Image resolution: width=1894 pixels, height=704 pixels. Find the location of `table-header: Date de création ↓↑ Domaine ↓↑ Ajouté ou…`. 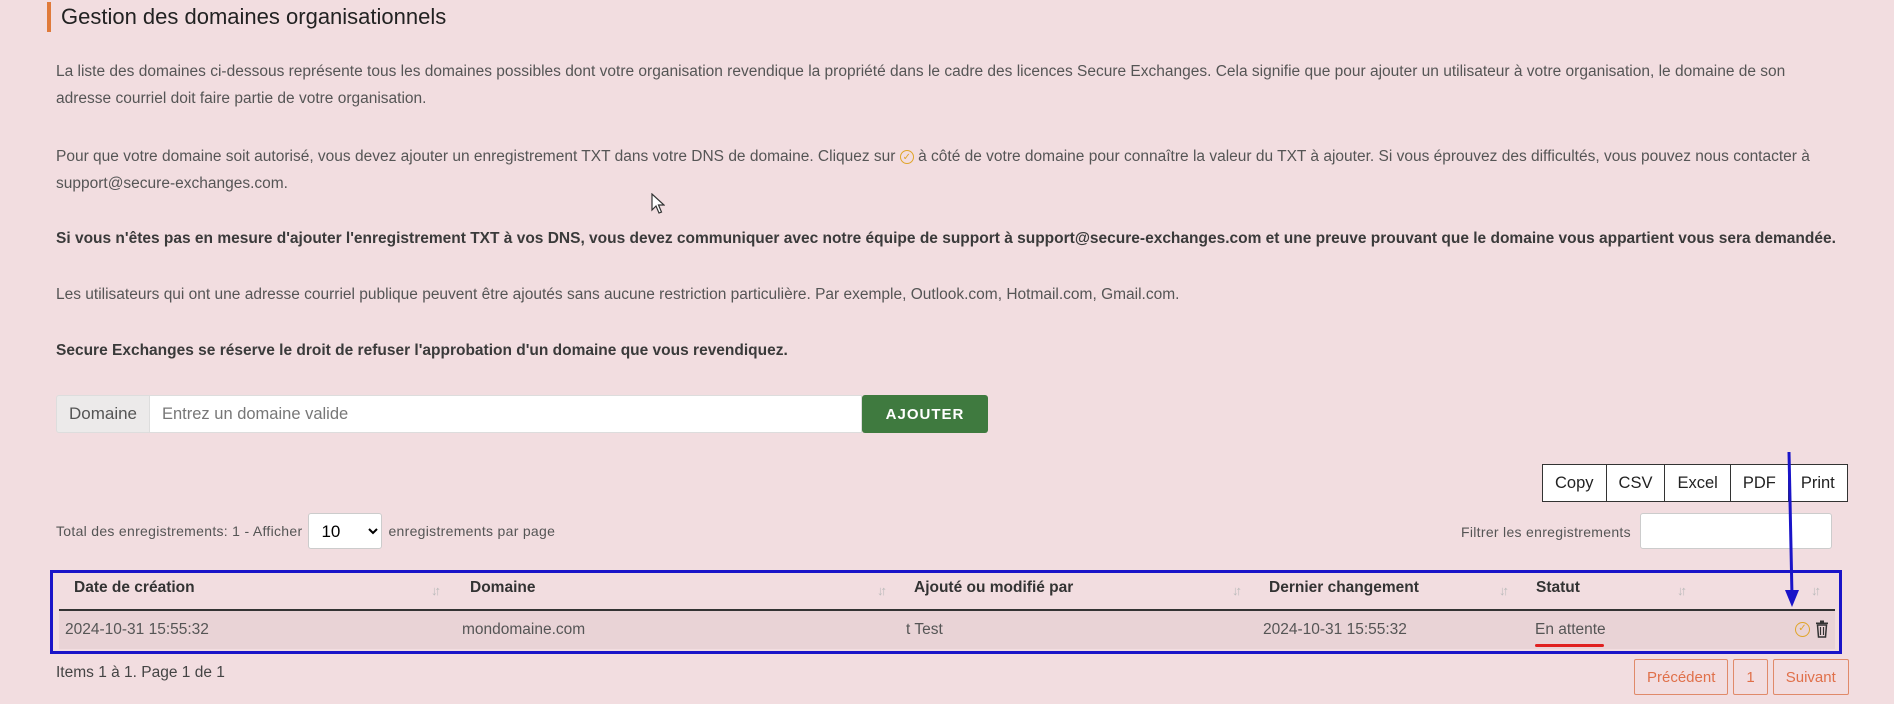

table-header: Date de création ↓↑ Domaine ↓↑ Ajouté ou… is located at coordinates (947, 592).